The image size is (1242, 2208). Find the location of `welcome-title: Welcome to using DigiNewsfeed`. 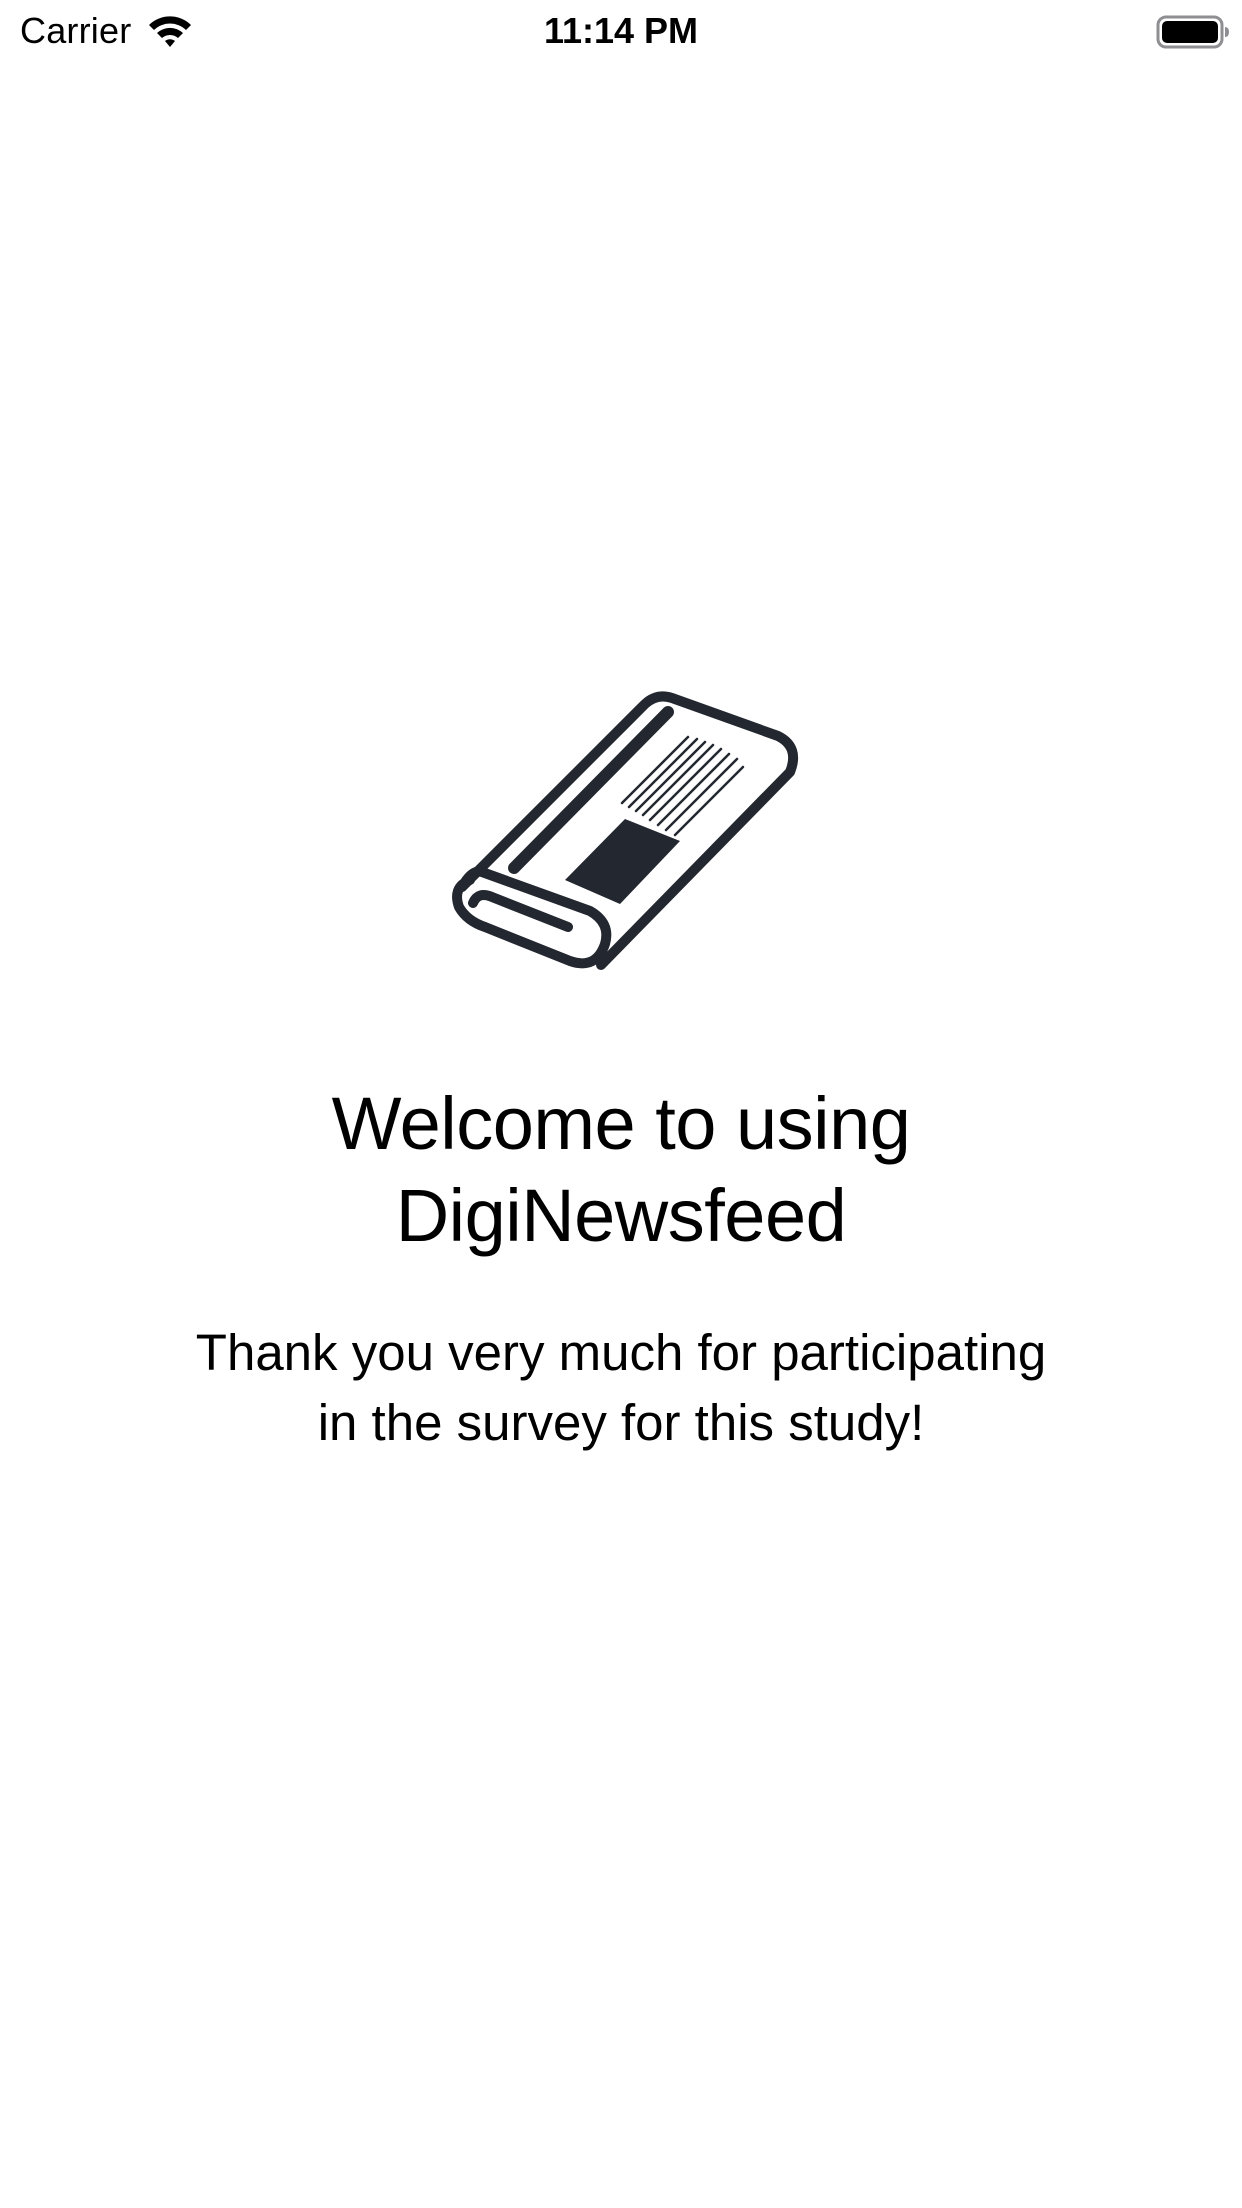

welcome-title: Welcome to using DigiNewsfeed is located at coordinates (621, 1169).